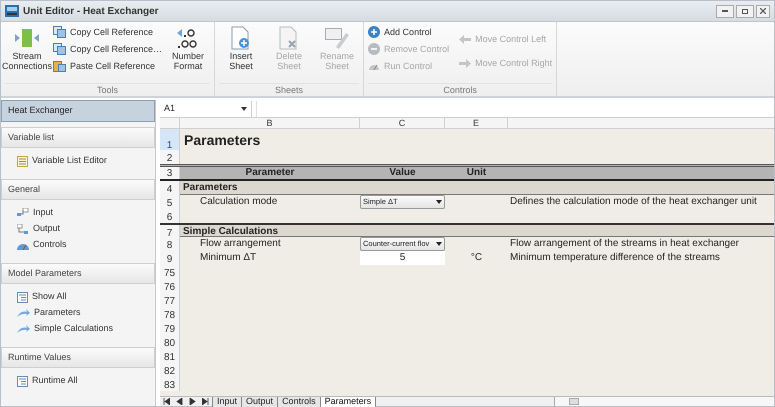  I want to click on sheet-tab: Parameters, so click(348, 401).